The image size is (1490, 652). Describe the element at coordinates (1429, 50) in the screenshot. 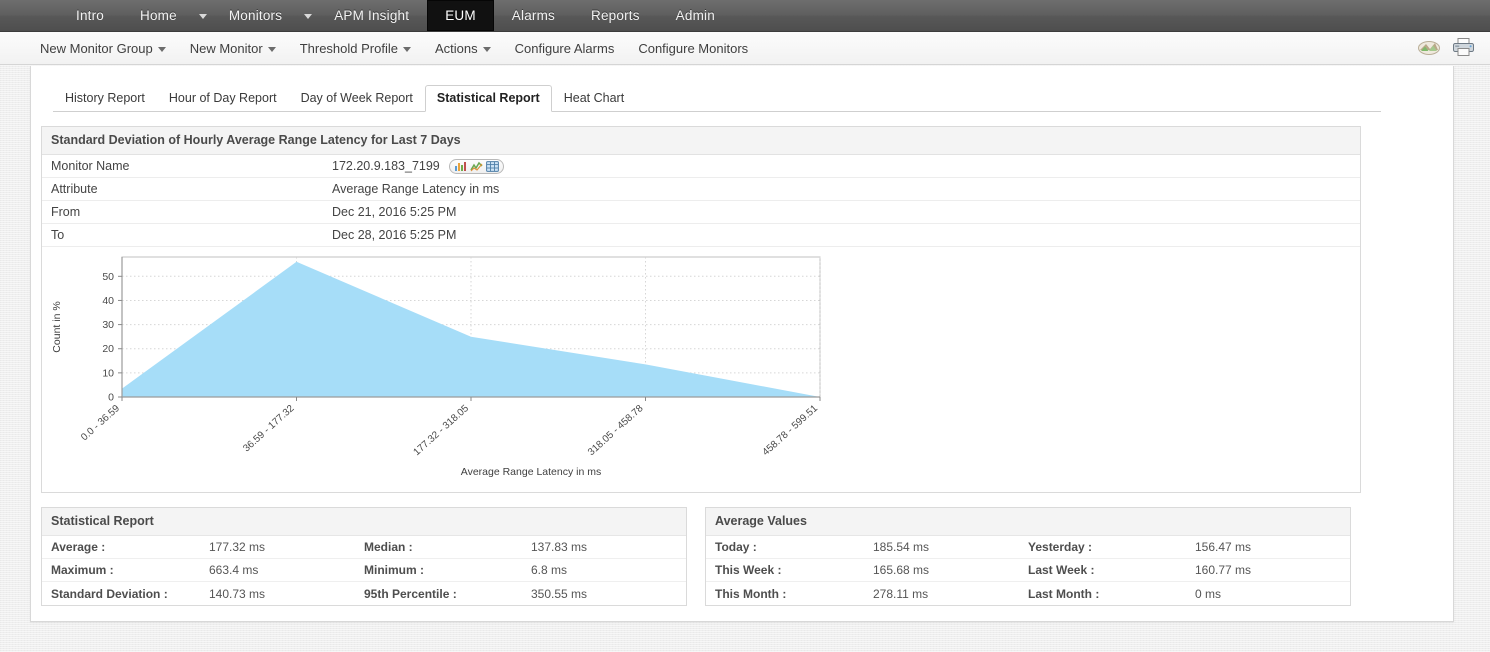

I see `export-chart-icon` at that location.